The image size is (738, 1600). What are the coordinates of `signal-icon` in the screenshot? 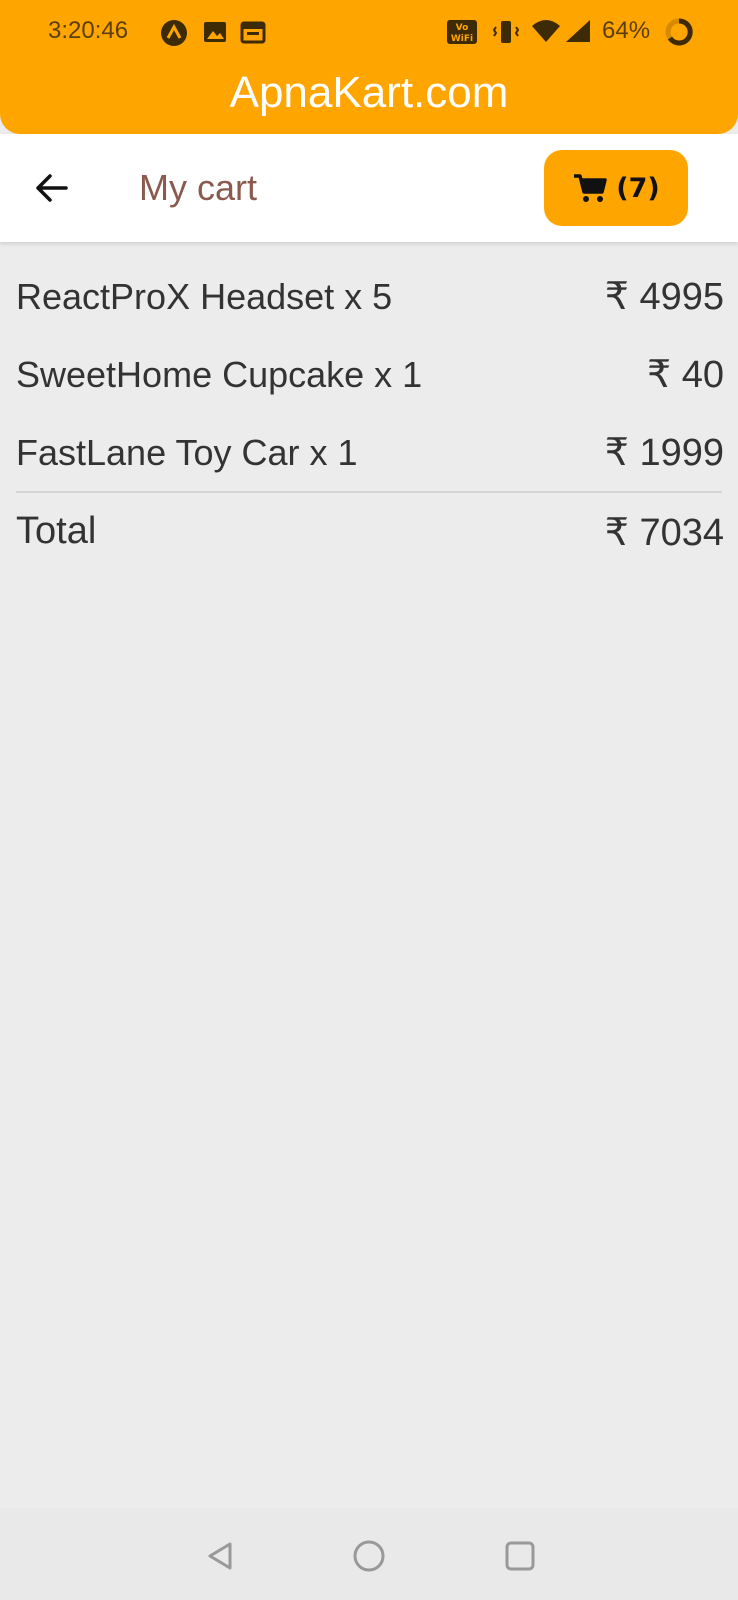 It's located at (578, 33).